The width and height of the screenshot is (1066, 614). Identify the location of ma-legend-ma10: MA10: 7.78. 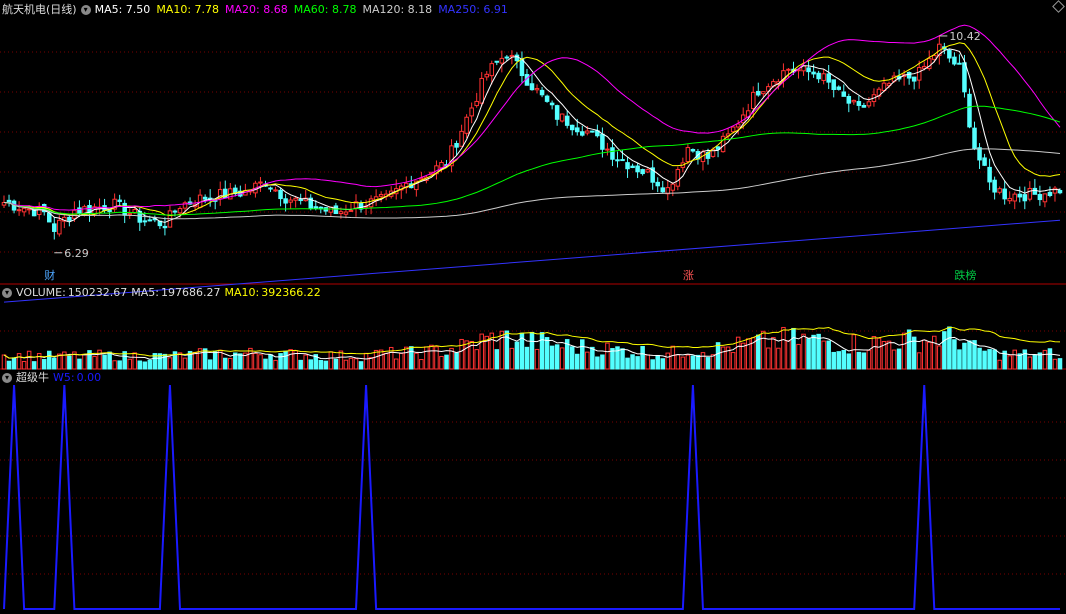
(188, 9).